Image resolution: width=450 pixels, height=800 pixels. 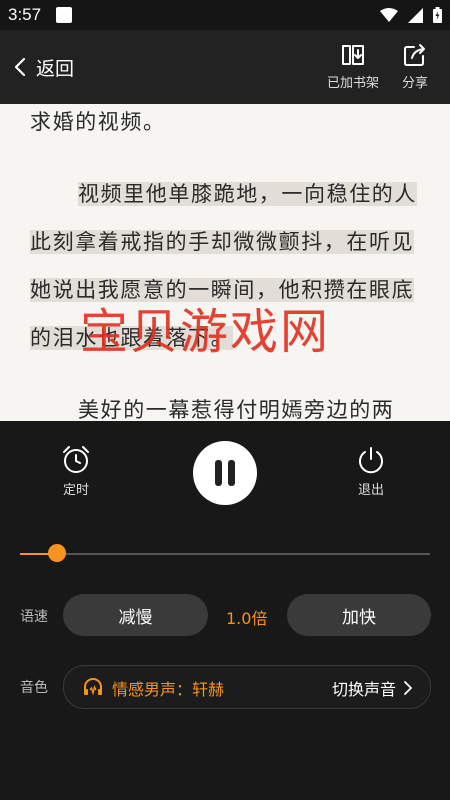 What do you see at coordinates (353, 66) in the screenshot?
I see `bookshelf-button: 已加书架` at bounding box center [353, 66].